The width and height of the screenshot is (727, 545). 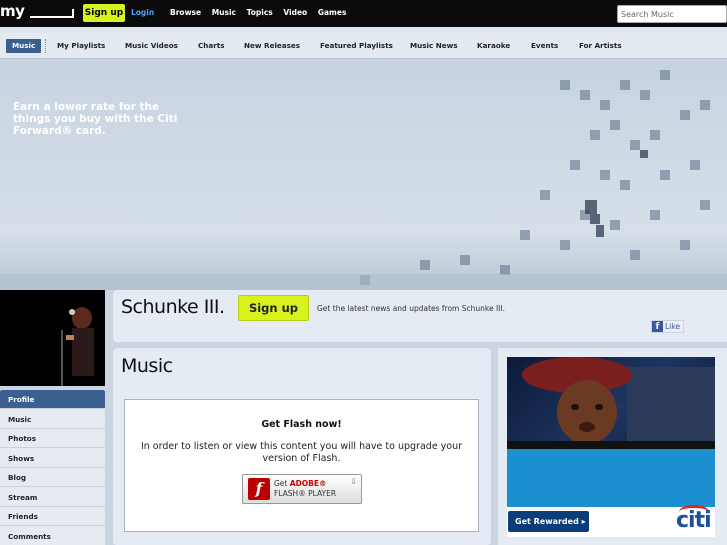 I want to click on sidebar-item-photos: Photos, so click(x=52, y=438).